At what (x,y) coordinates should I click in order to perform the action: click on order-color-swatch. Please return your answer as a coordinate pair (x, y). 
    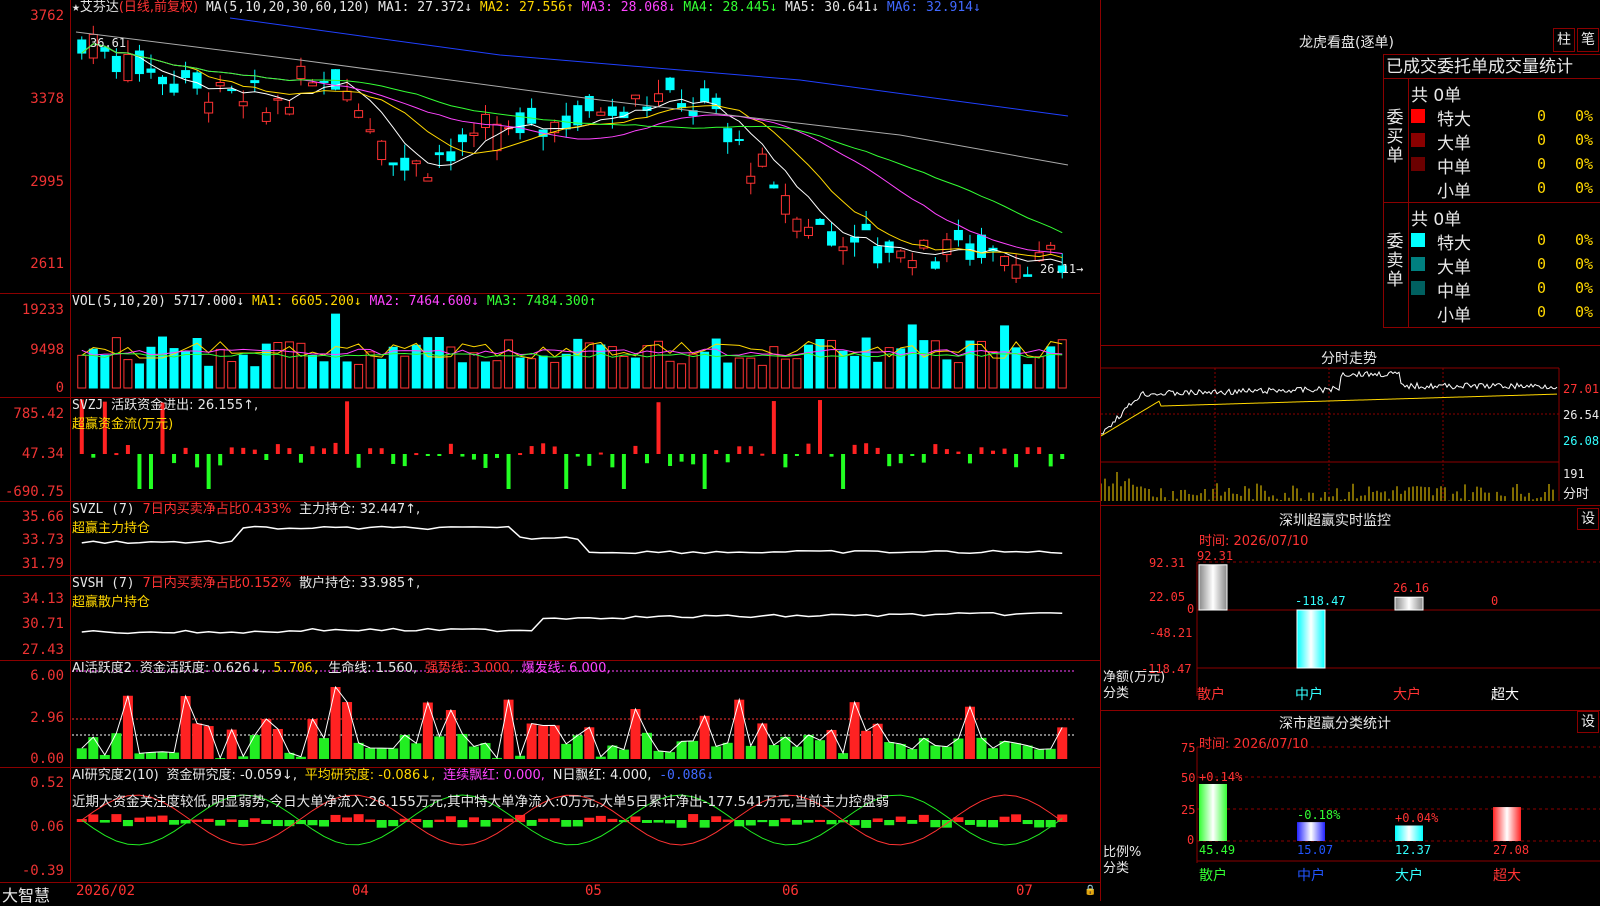
    Looking at the image, I should click on (1418, 312).